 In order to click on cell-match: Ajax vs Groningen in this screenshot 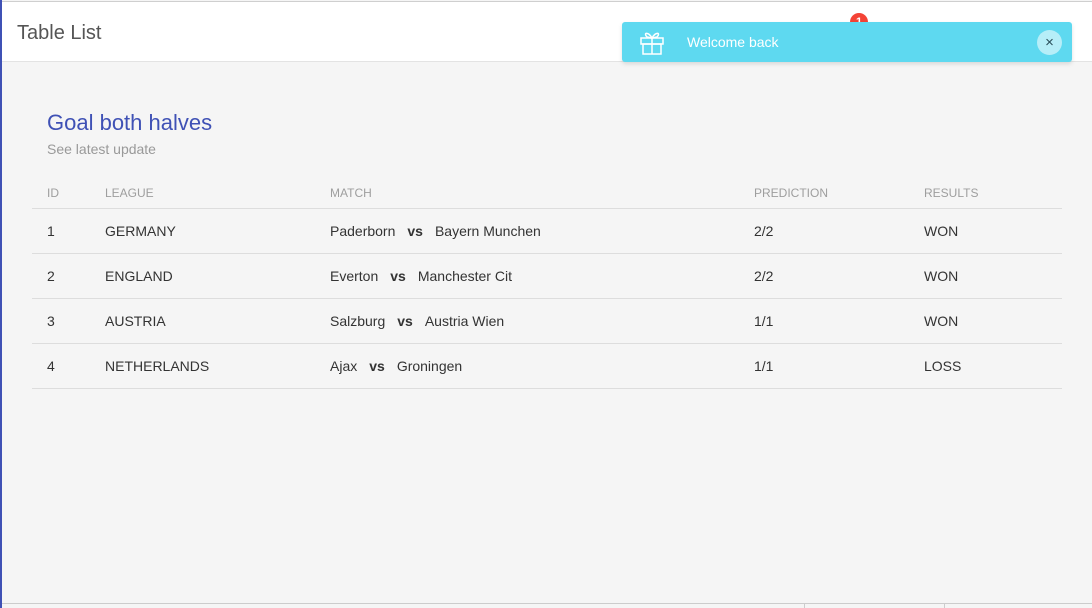, I will do `click(396, 366)`.